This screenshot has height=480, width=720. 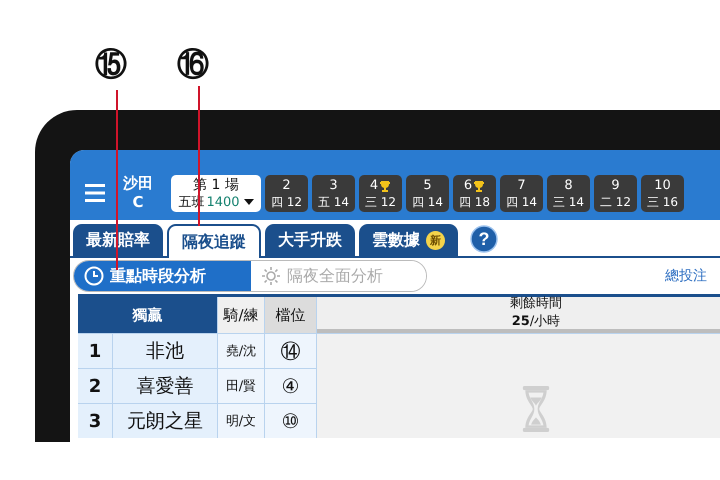 I want to click on tab: 雲數據 新, so click(x=408, y=240).